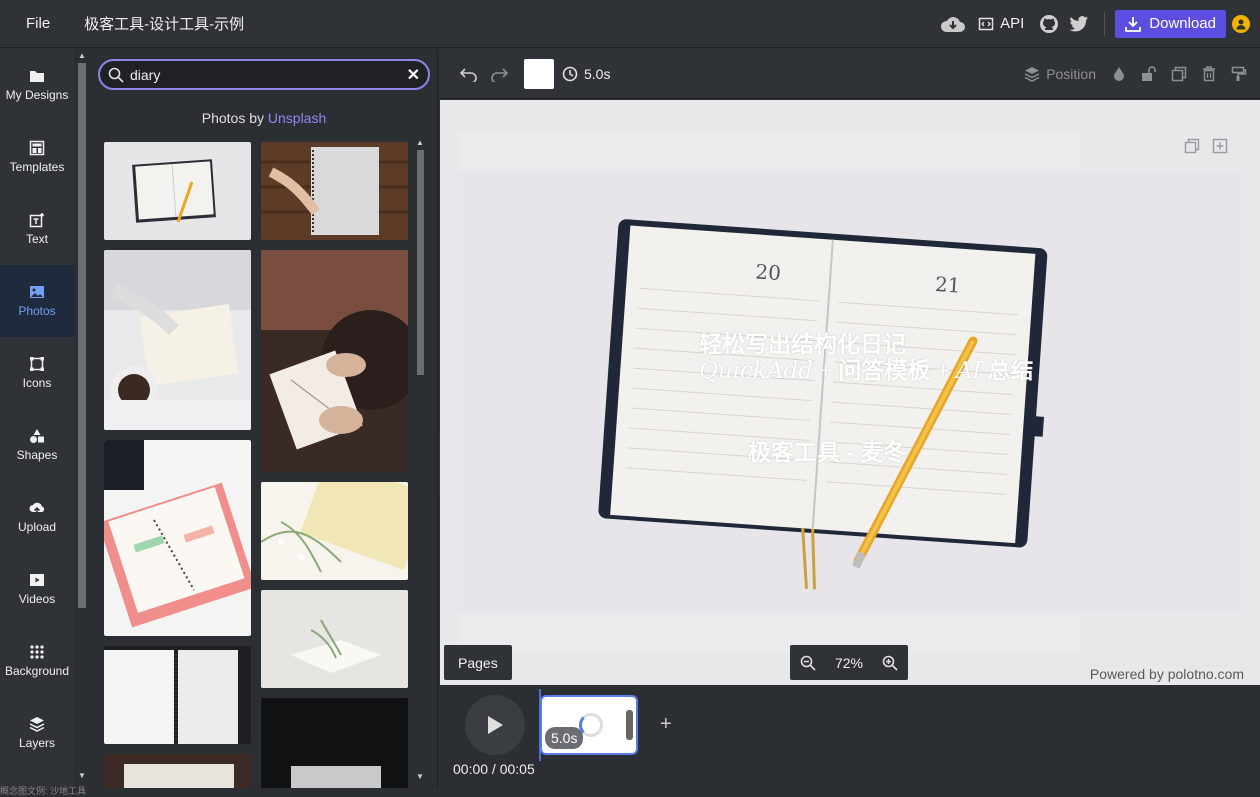 The width and height of the screenshot is (1260, 797). Describe the element at coordinates (164, 23) in the screenshot. I see `document-title: 极客工具-设计工具-示例` at that location.